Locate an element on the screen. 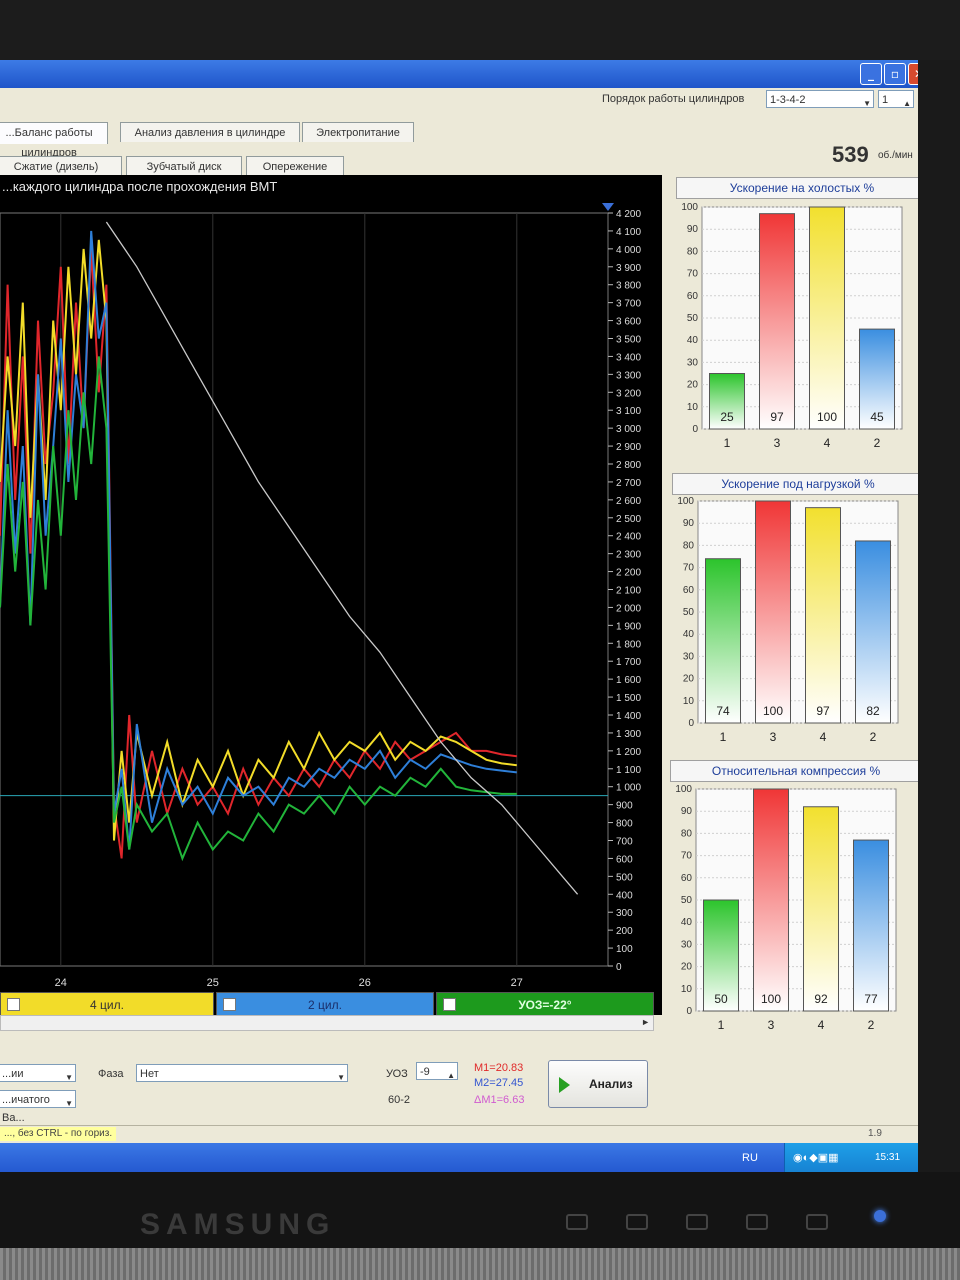  y-tick-label: 3 900 is located at coordinates (628, 268).